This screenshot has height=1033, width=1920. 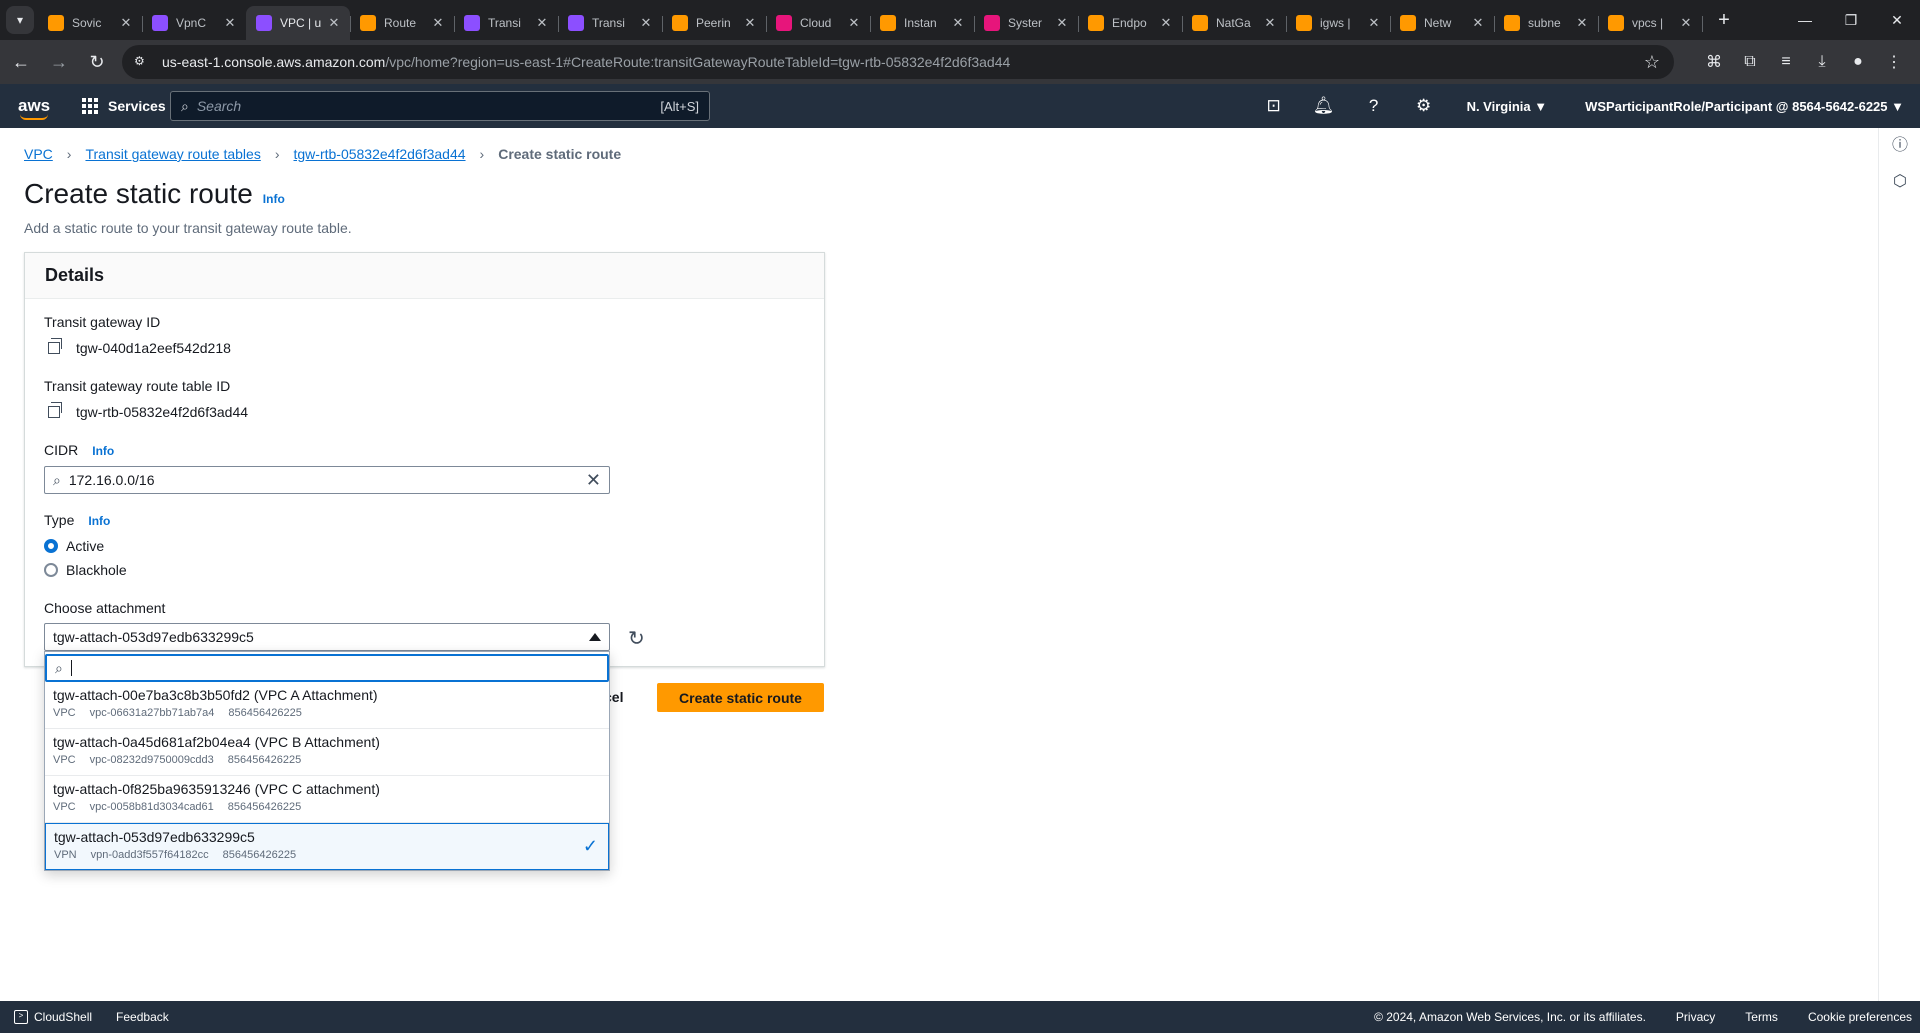 I want to click on browser-tab: Endpo ✕, so click(x=1130, y=23).